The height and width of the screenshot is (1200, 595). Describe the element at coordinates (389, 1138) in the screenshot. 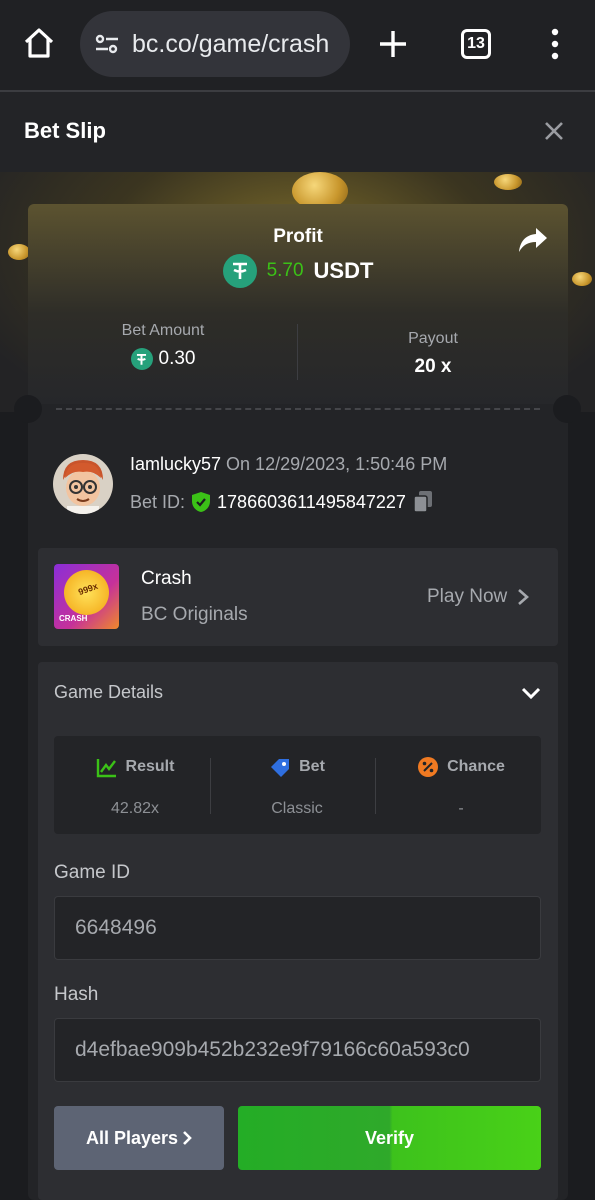

I see `verify-button: Verify` at that location.